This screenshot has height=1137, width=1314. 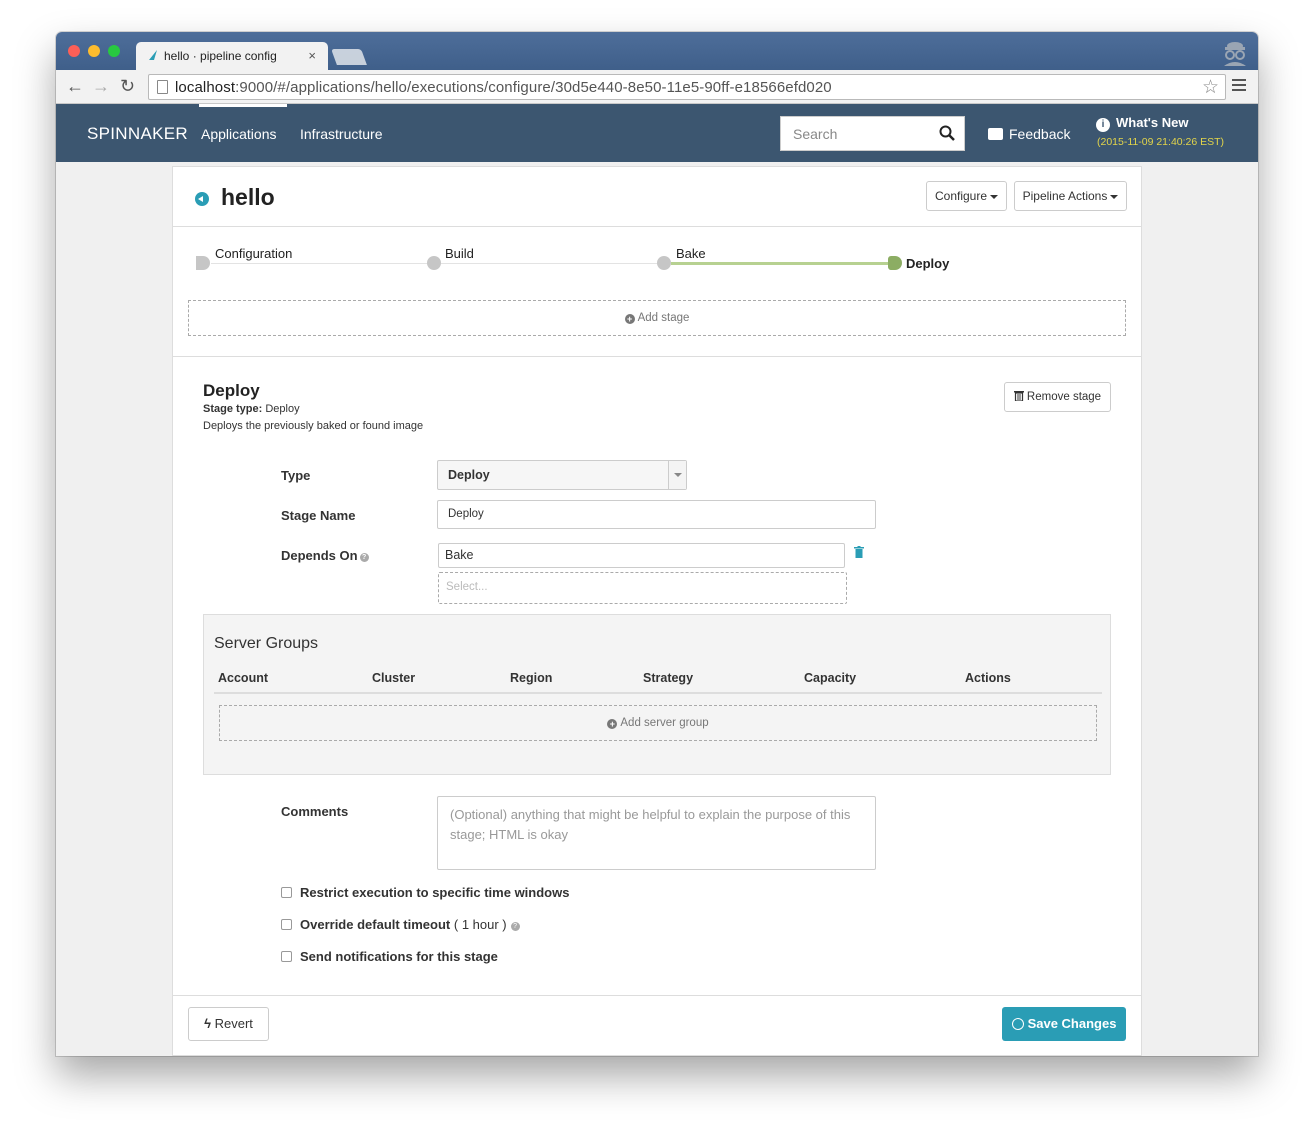 What do you see at coordinates (658, 723) in the screenshot?
I see `add-server-group-button: + Add server group` at bounding box center [658, 723].